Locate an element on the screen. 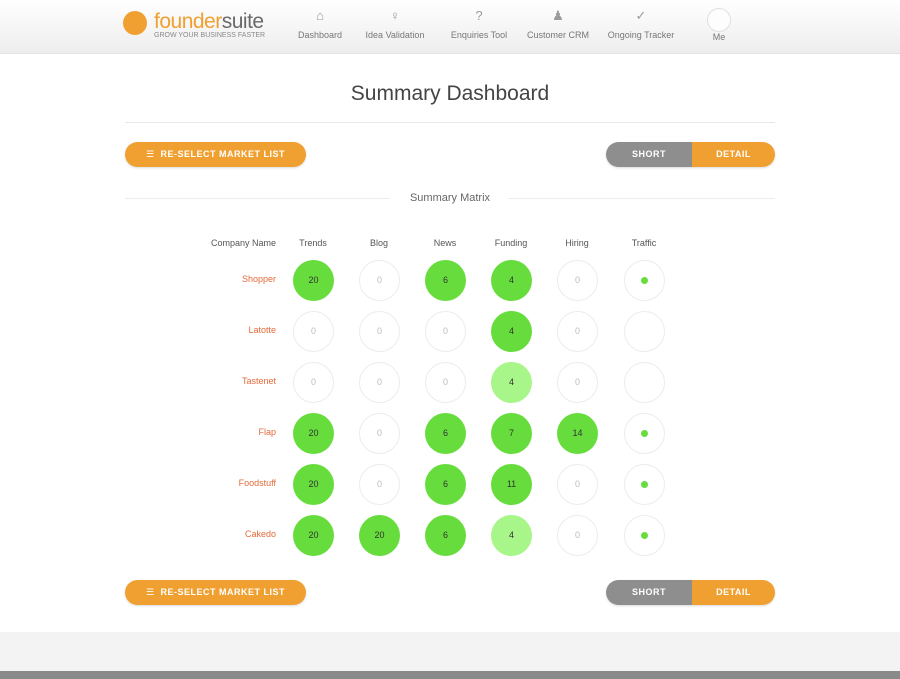  nav-item-me: Me is located at coordinates (719, 25).